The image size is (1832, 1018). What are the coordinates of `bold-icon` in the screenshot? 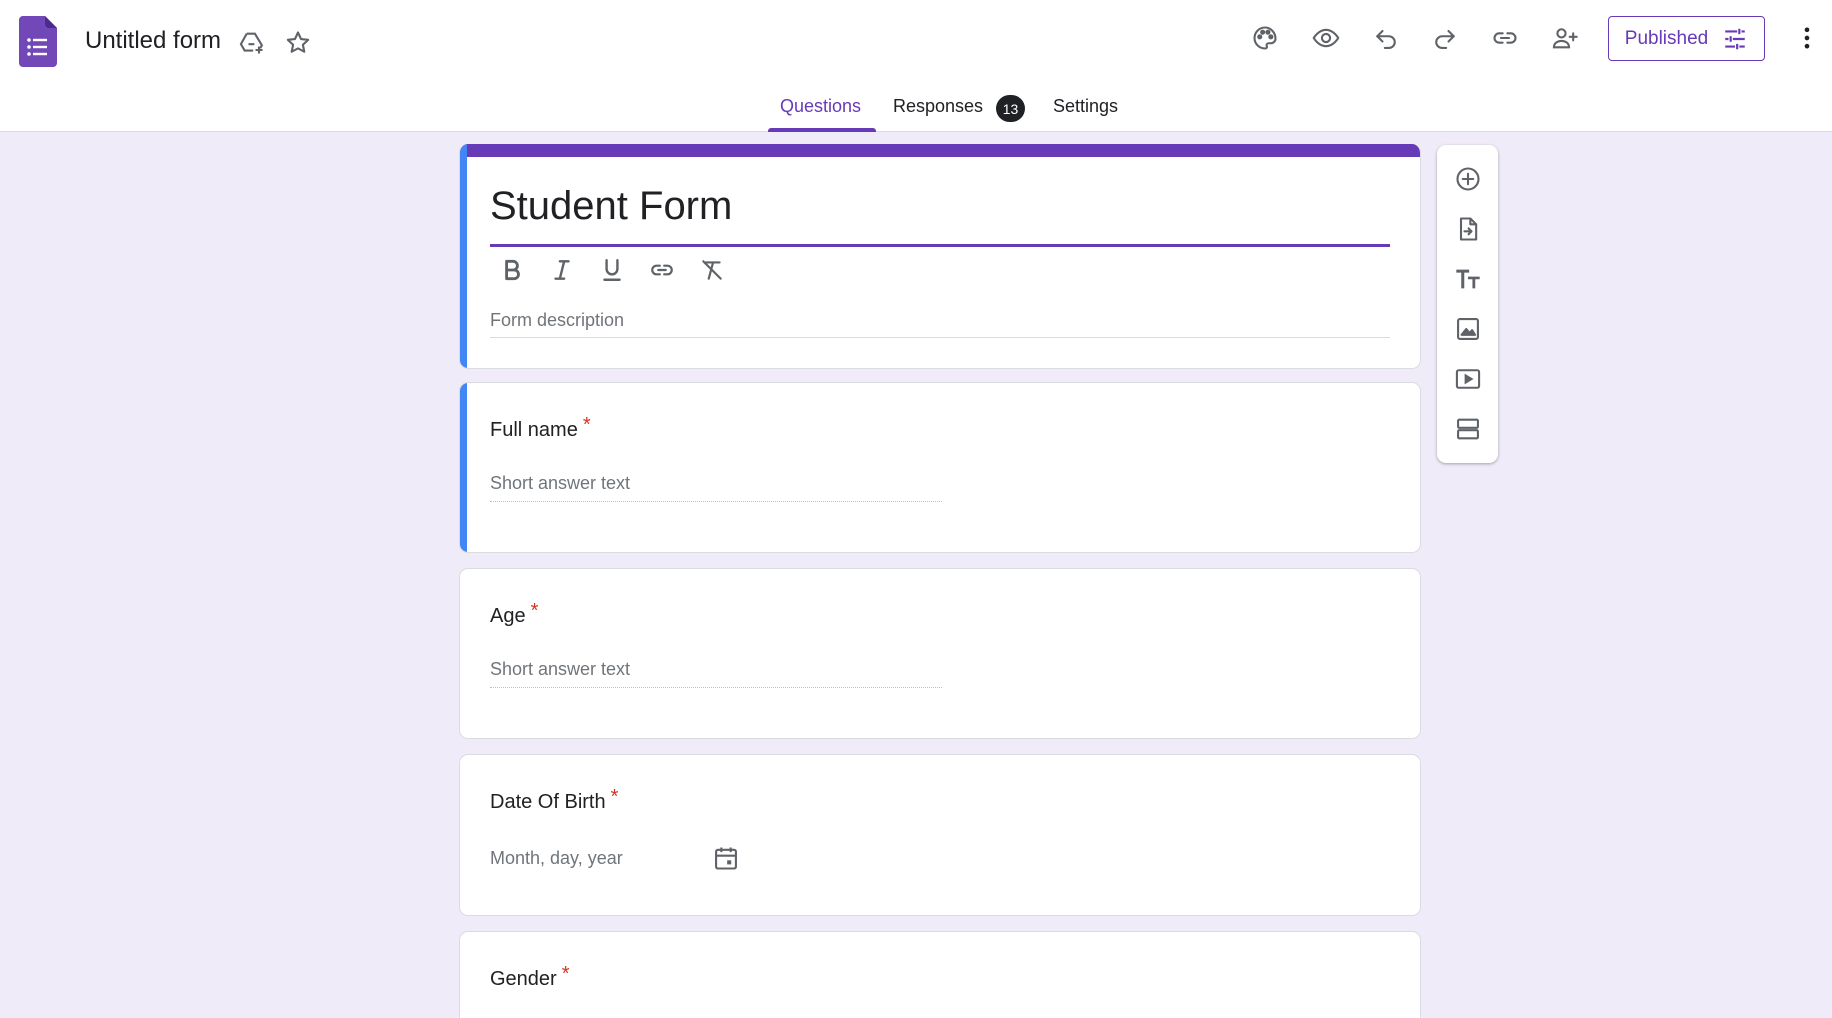 It's located at (512, 270).